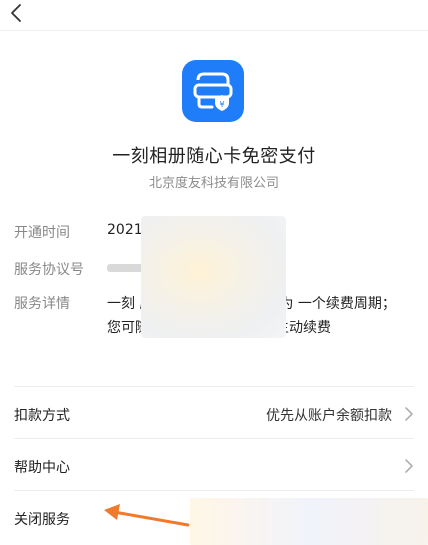 This screenshot has width=428, height=545. What do you see at coordinates (214, 466) in the screenshot?
I see `help-center-row: 帮助中心` at bounding box center [214, 466].